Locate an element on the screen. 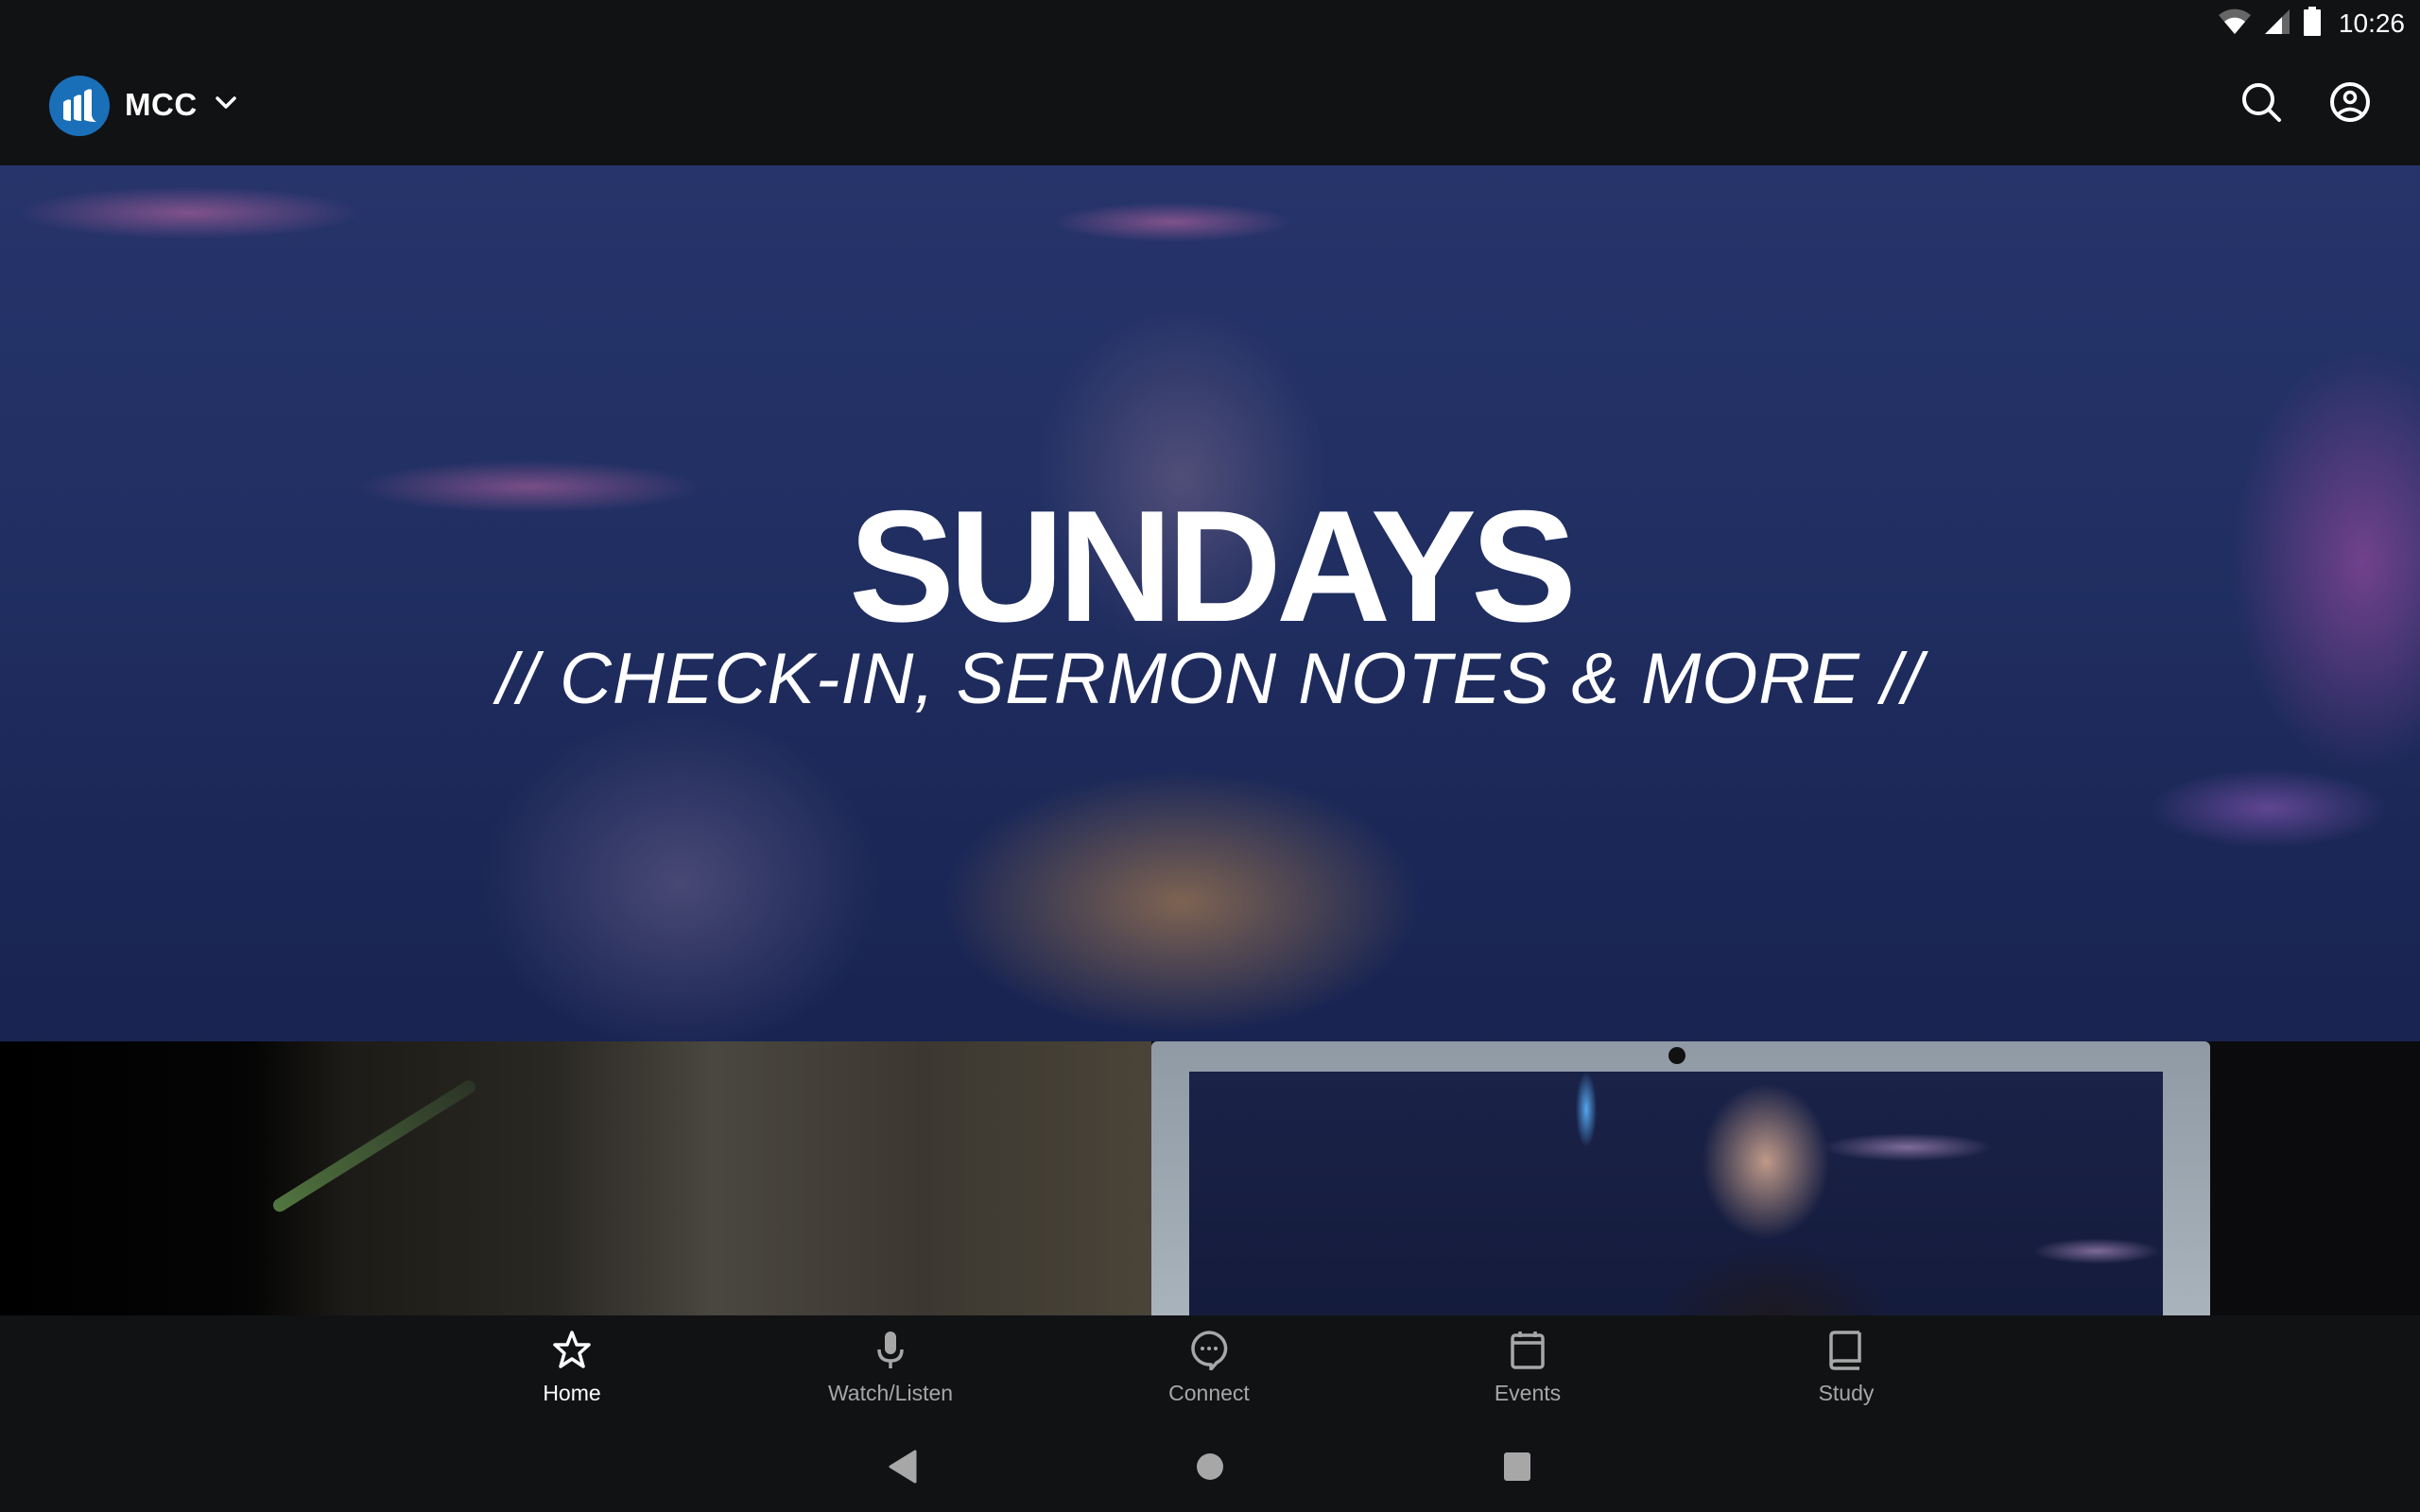 The width and height of the screenshot is (2420, 1512). campus-selector: MCC is located at coordinates (181, 105).